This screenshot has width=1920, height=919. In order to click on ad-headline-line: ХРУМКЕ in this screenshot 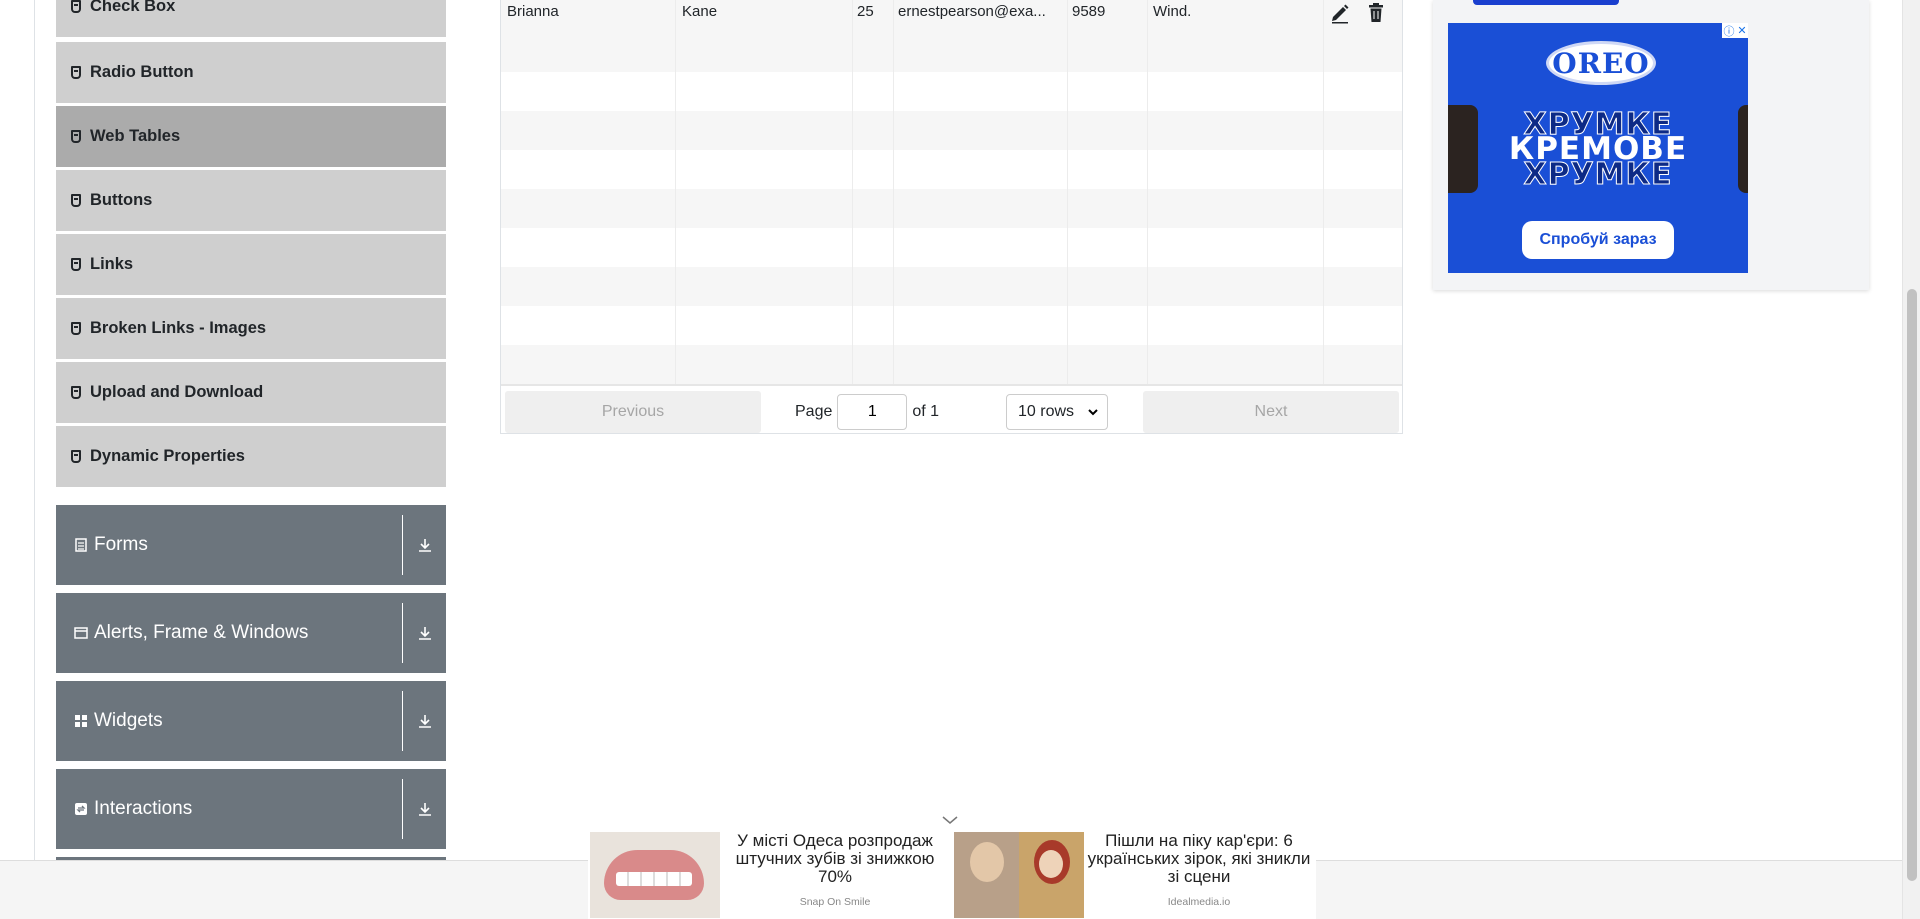, I will do `click(1598, 175)`.